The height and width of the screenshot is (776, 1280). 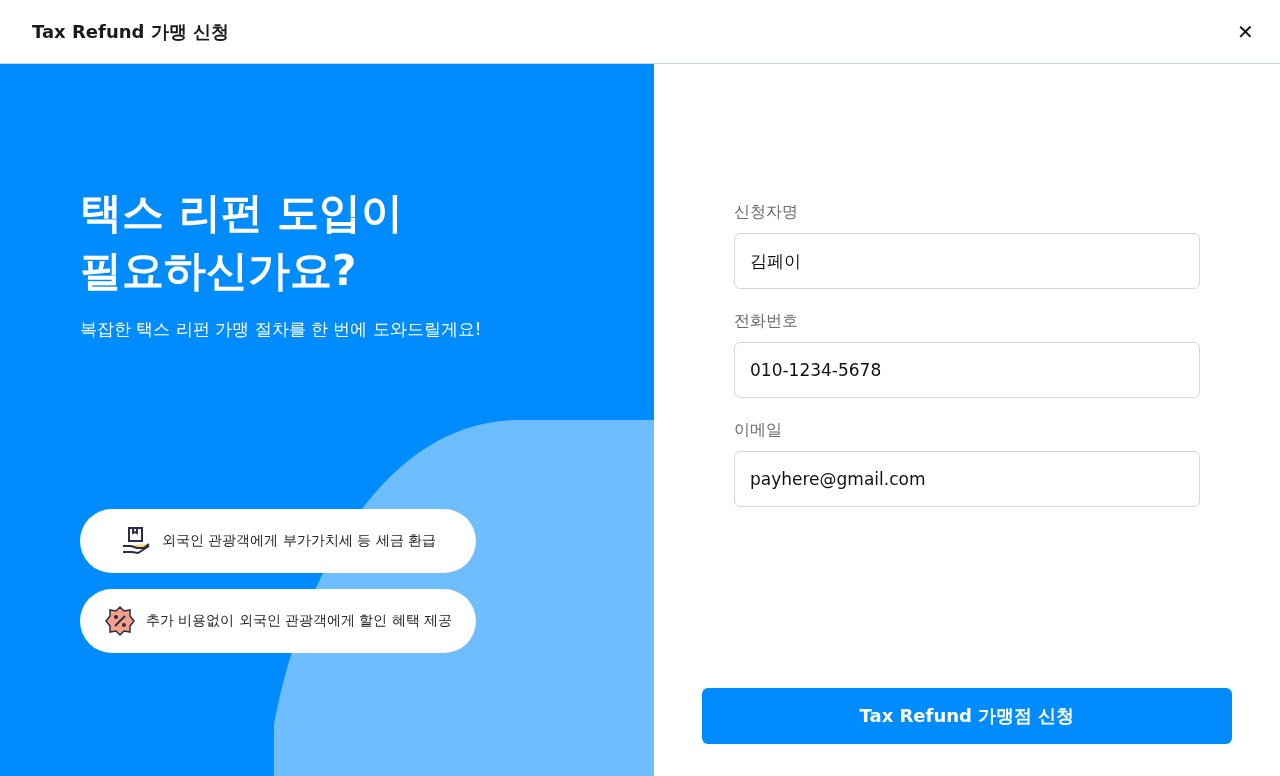 I want to click on input-field: 010-1234-5678, so click(x=967, y=370).